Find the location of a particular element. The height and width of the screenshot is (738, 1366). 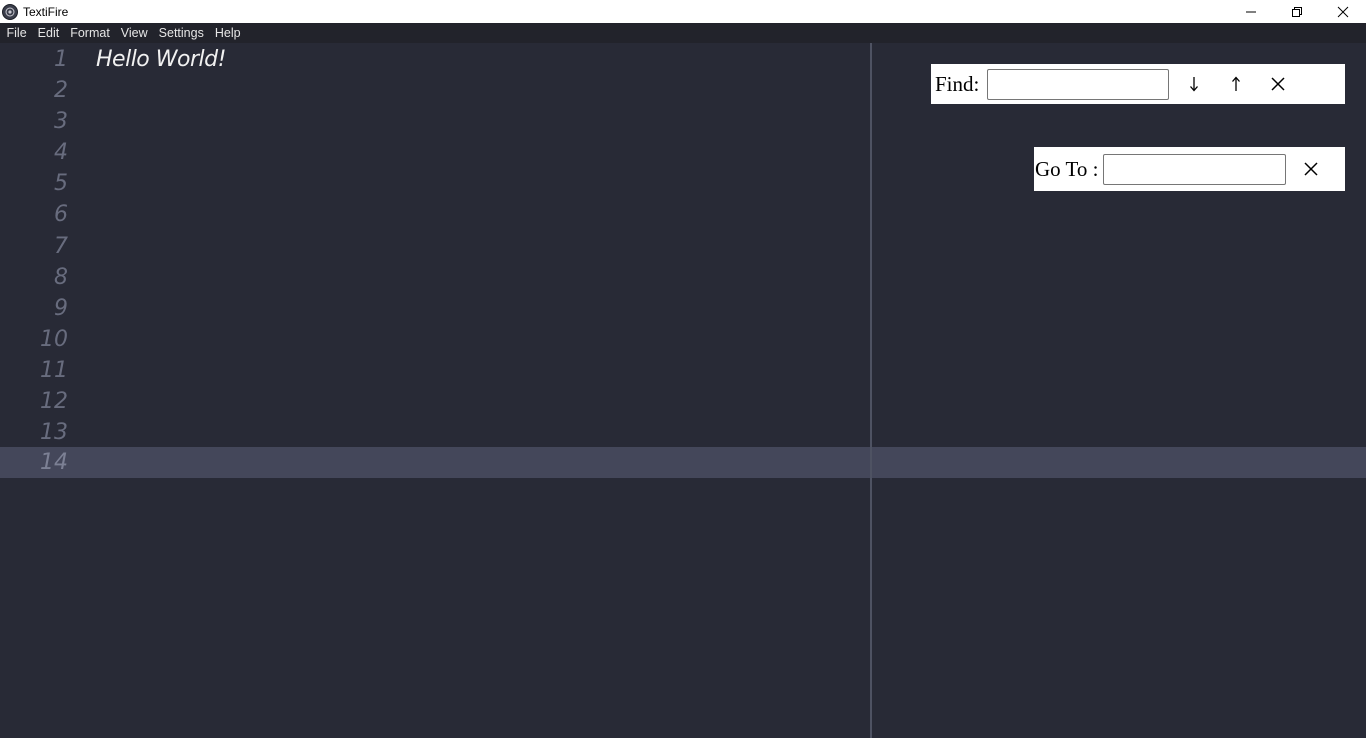

editor-line: 3 is located at coordinates (683, 121).